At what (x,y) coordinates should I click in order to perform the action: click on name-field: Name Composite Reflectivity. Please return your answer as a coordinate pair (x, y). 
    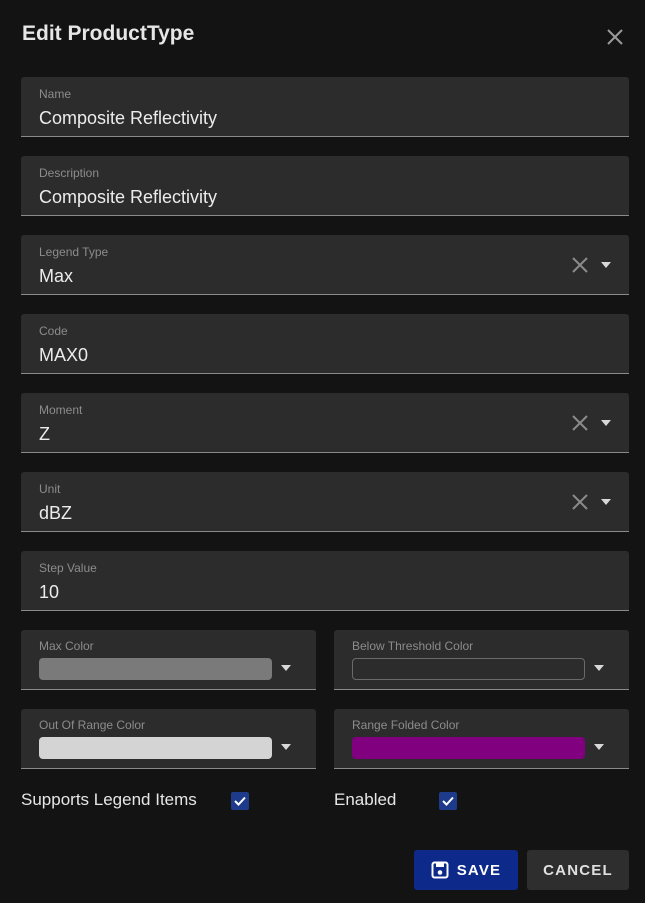
    Looking at the image, I should click on (325, 107).